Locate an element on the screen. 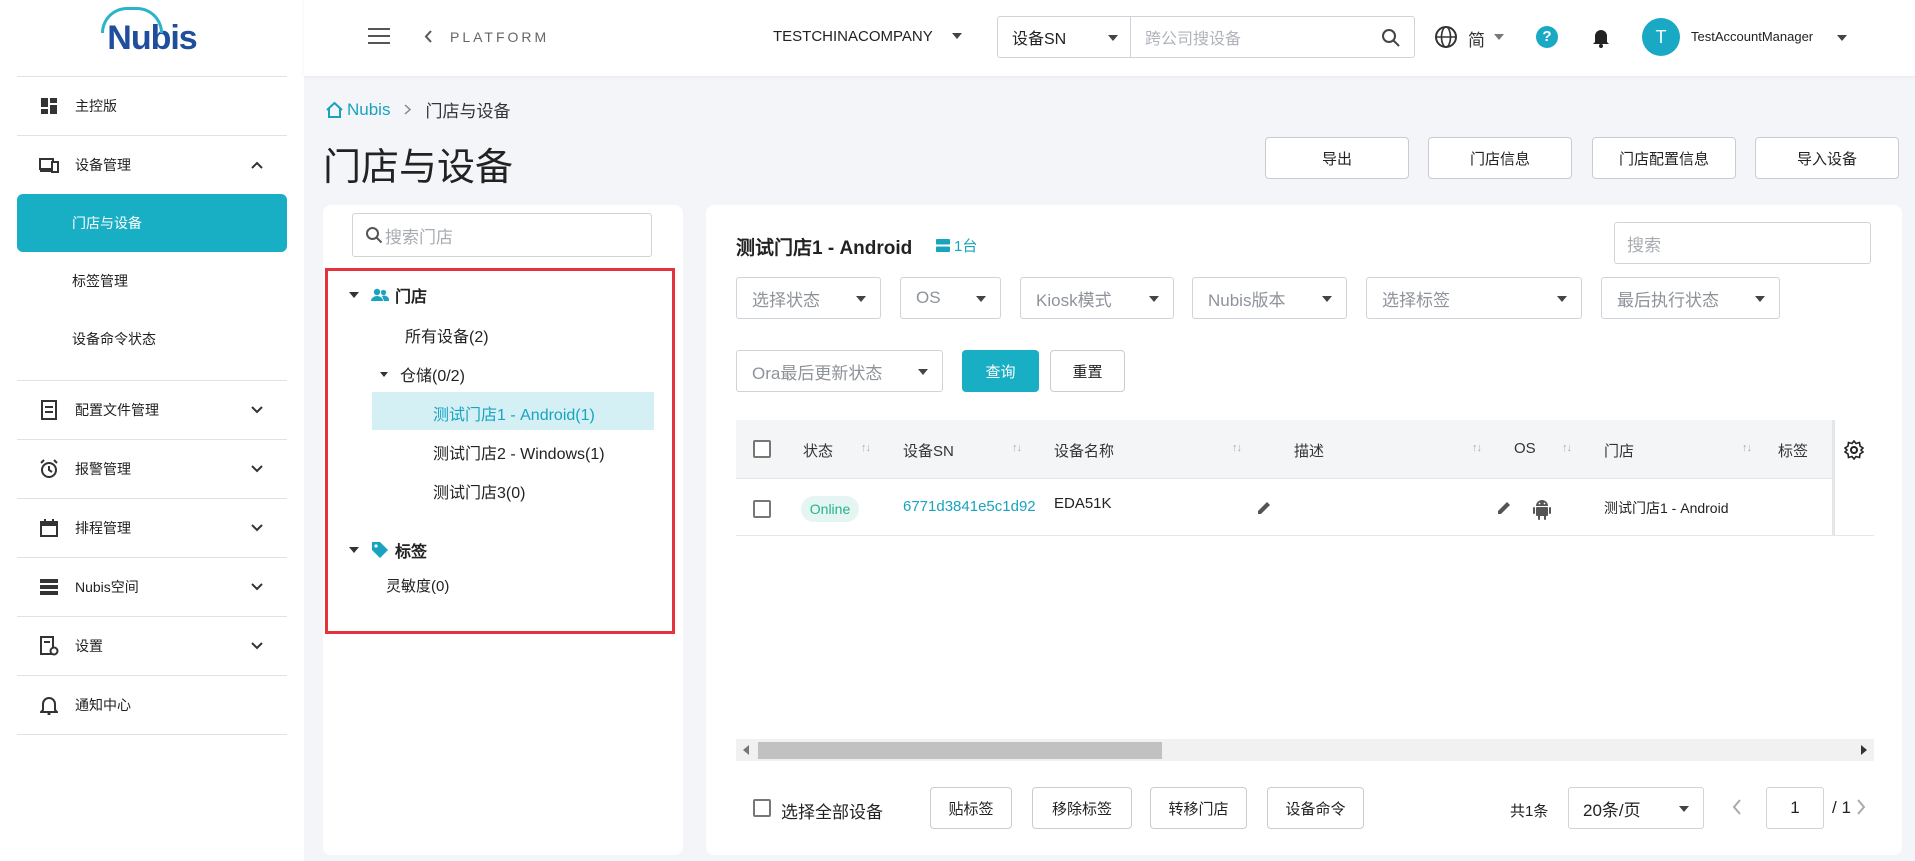  sidebar-item-label: 门店与设备 is located at coordinates (107, 223).